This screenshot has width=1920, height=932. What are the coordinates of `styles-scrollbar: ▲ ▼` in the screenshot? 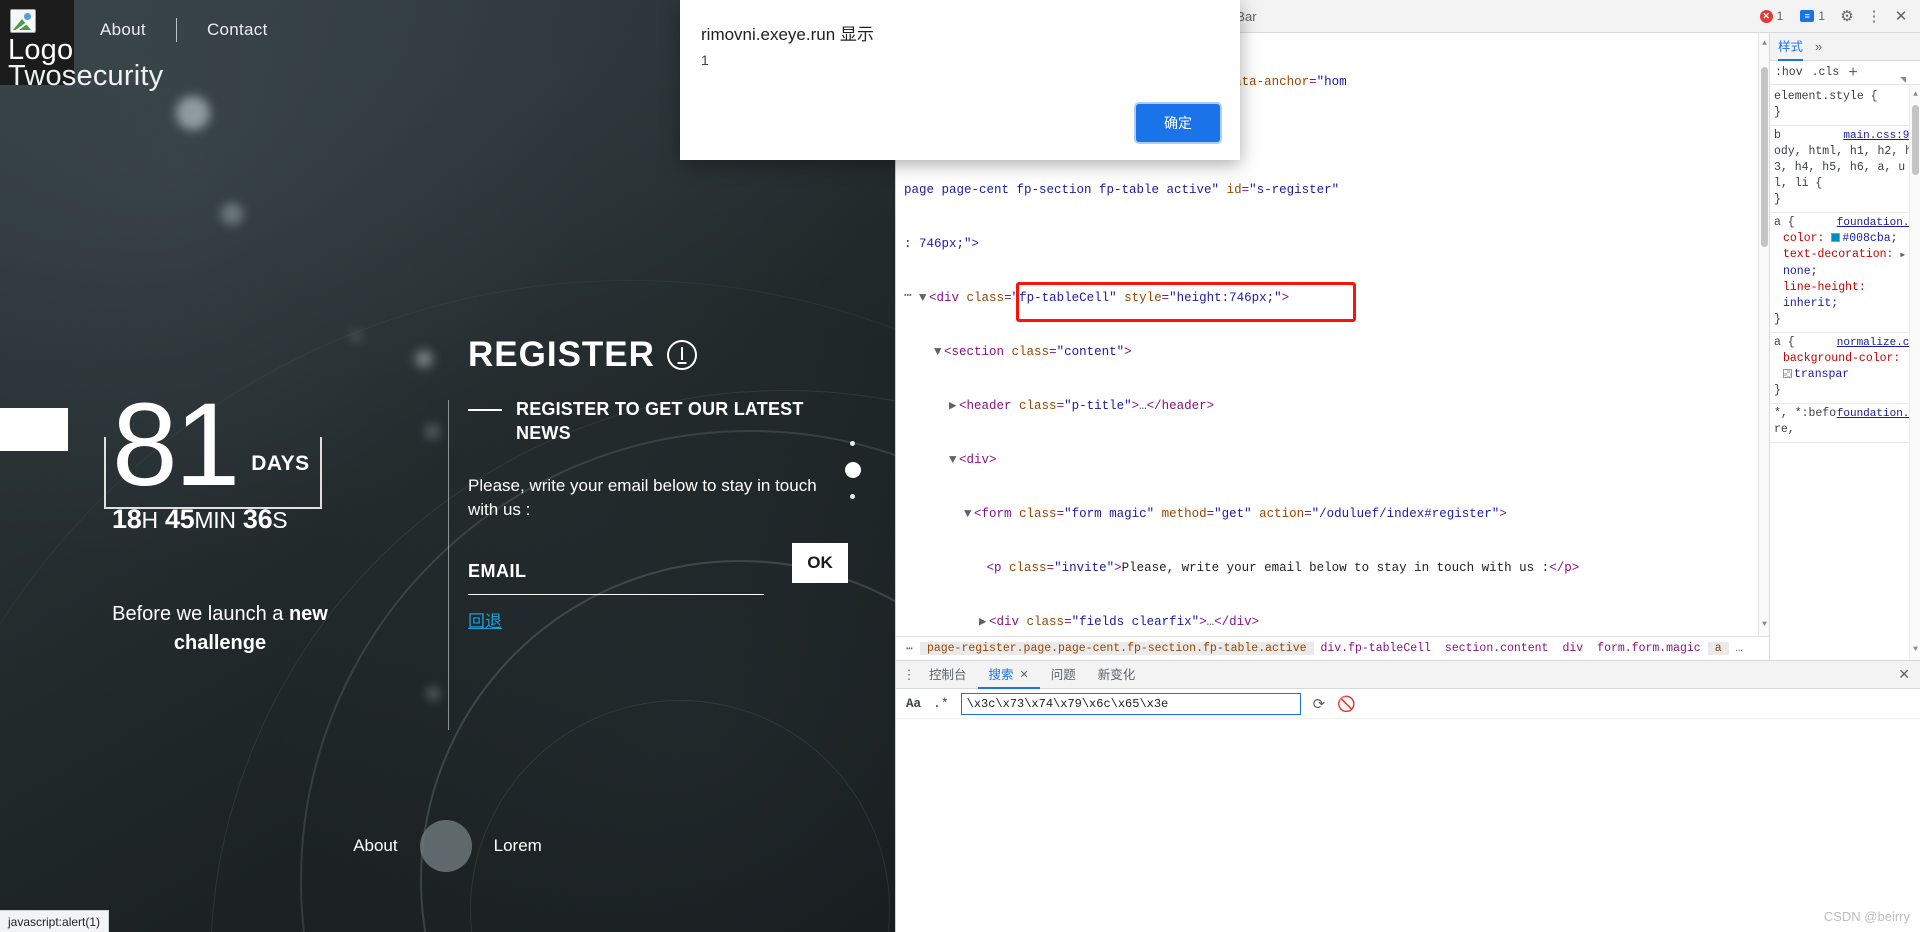 It's located at (1914, 372).